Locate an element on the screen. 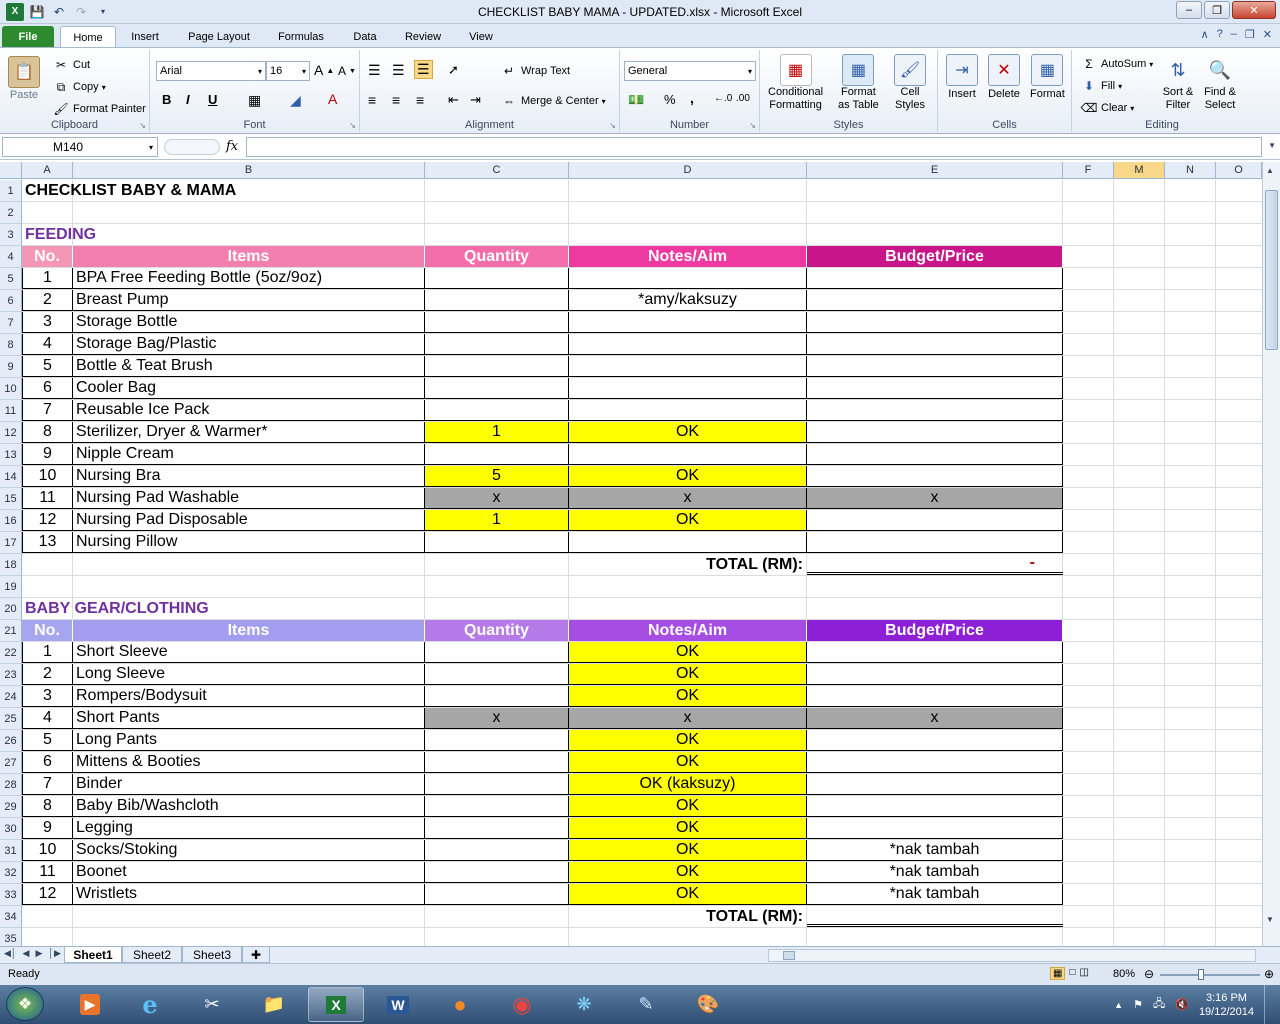 The height and width of the screenshot is (1024, 1280). tab-view: View is located at coordinates (481, 37).